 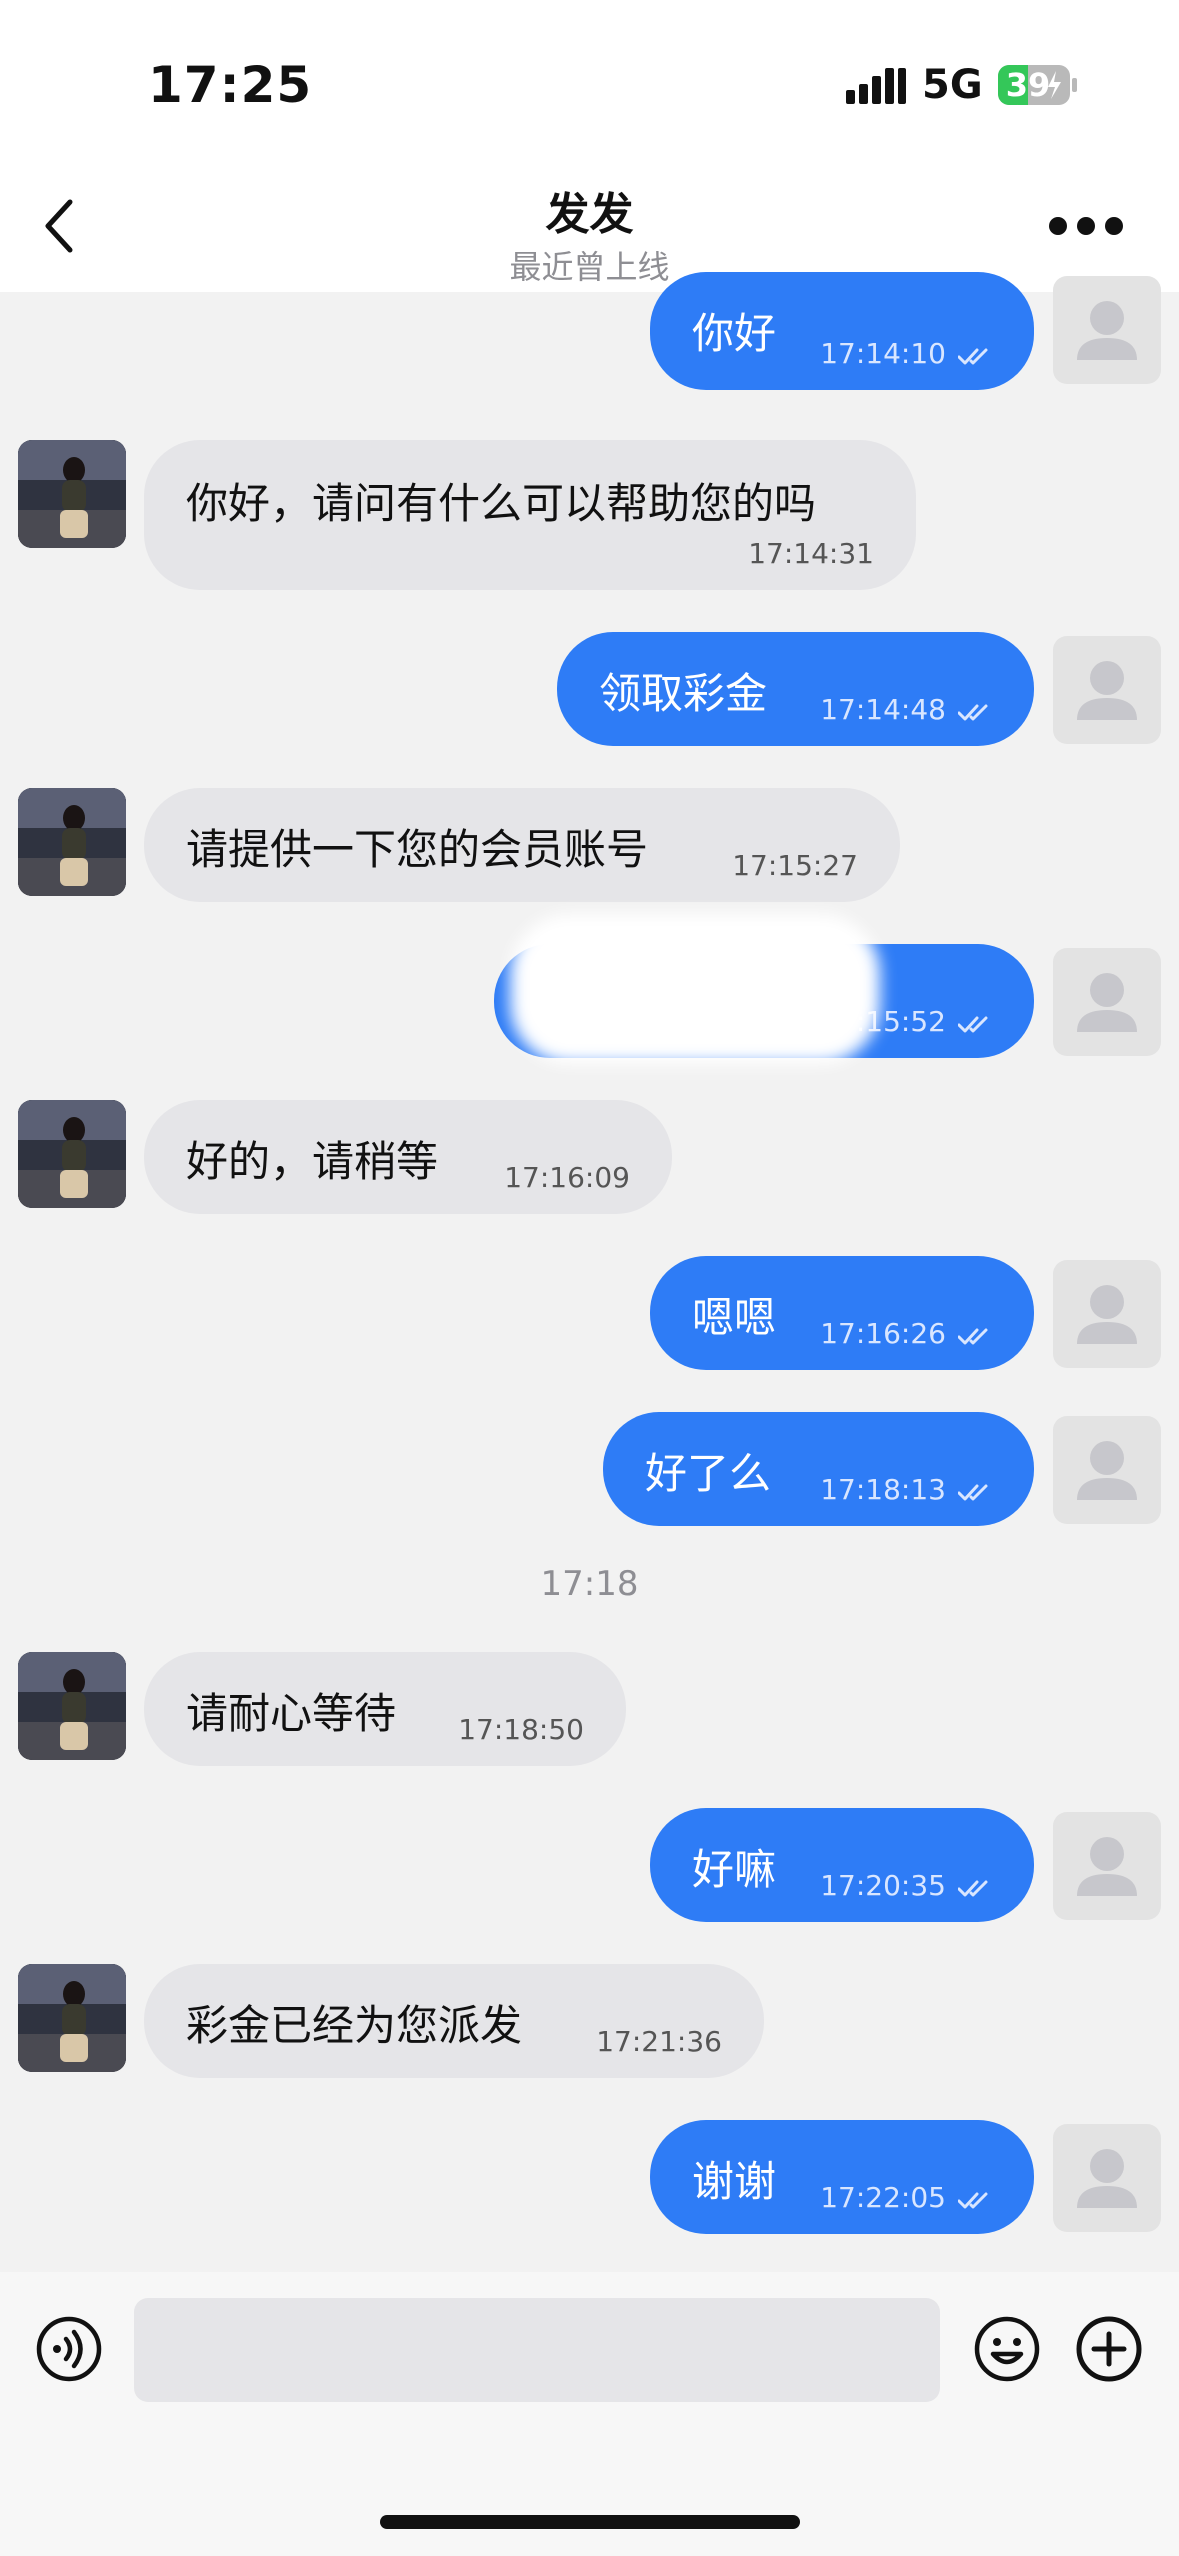 What do you see at coordinates (842, 1313) in the screenshot?
I see `outgoing-message: 嗯嗯 17:16:26` at bounding box center [842, 1313].